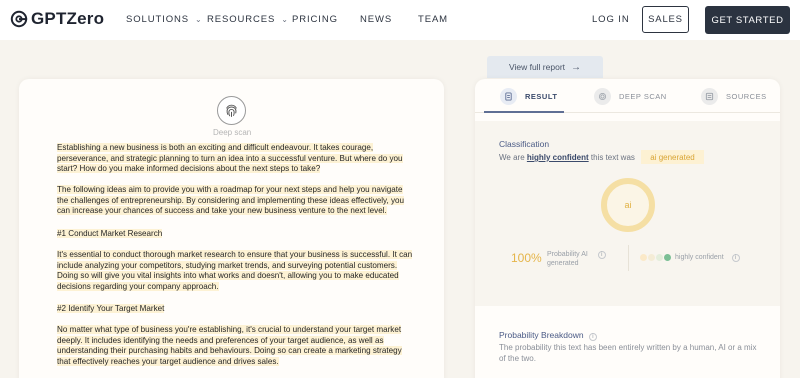 This screenshot has height=378, width=800. I want to click on login-label: LOG IN, so click(611, 19).